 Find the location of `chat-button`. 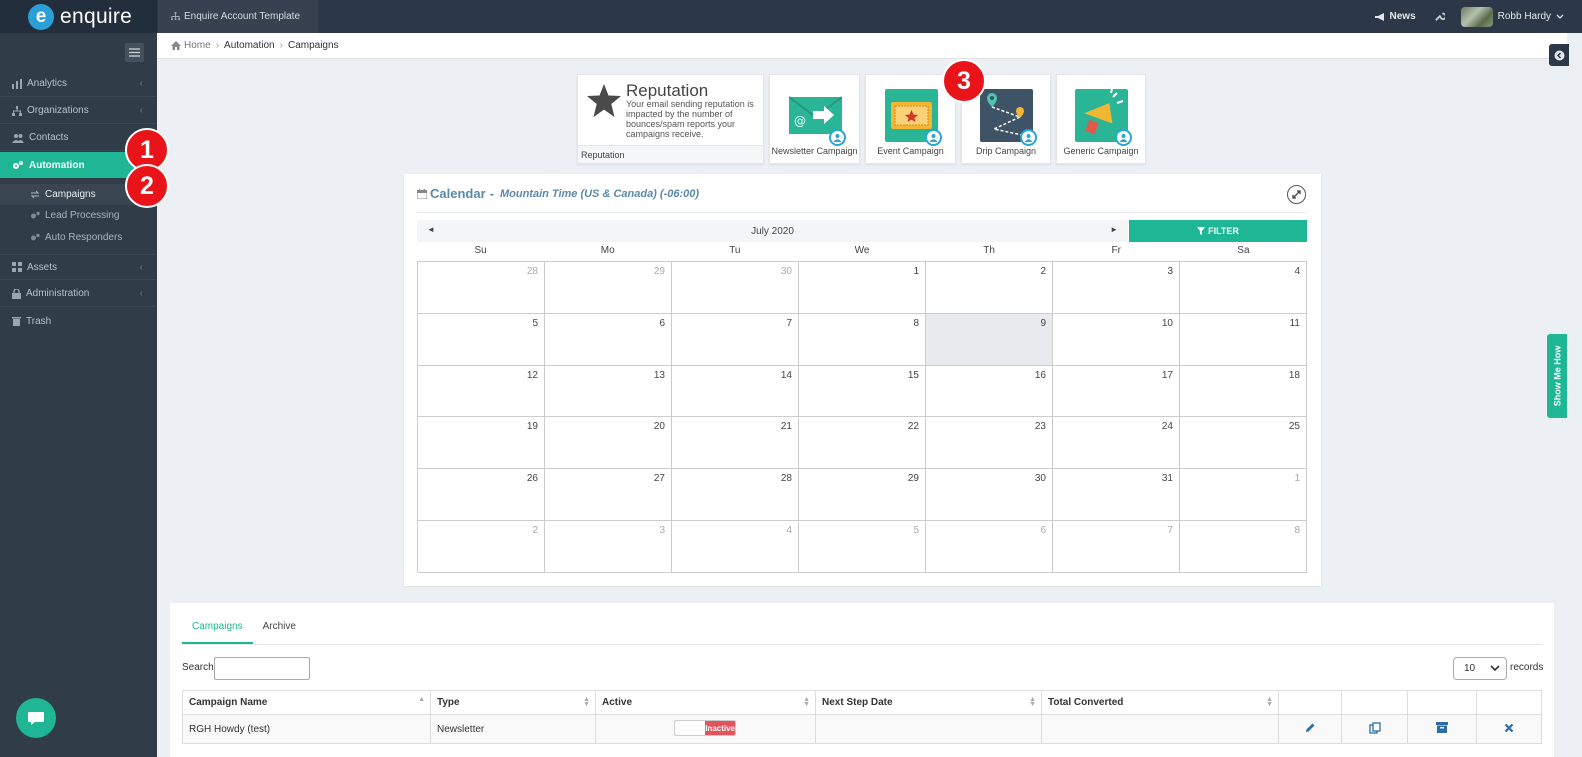

chat-button is located at coordinates (36, 718).